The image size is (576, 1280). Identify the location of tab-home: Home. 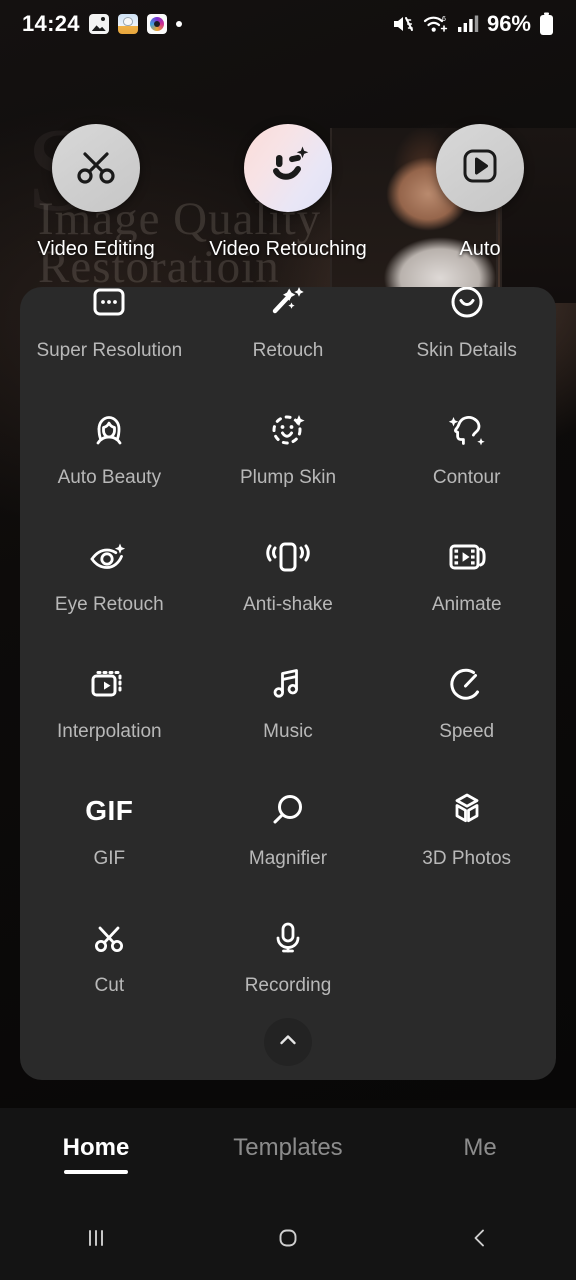
(96, 1154).